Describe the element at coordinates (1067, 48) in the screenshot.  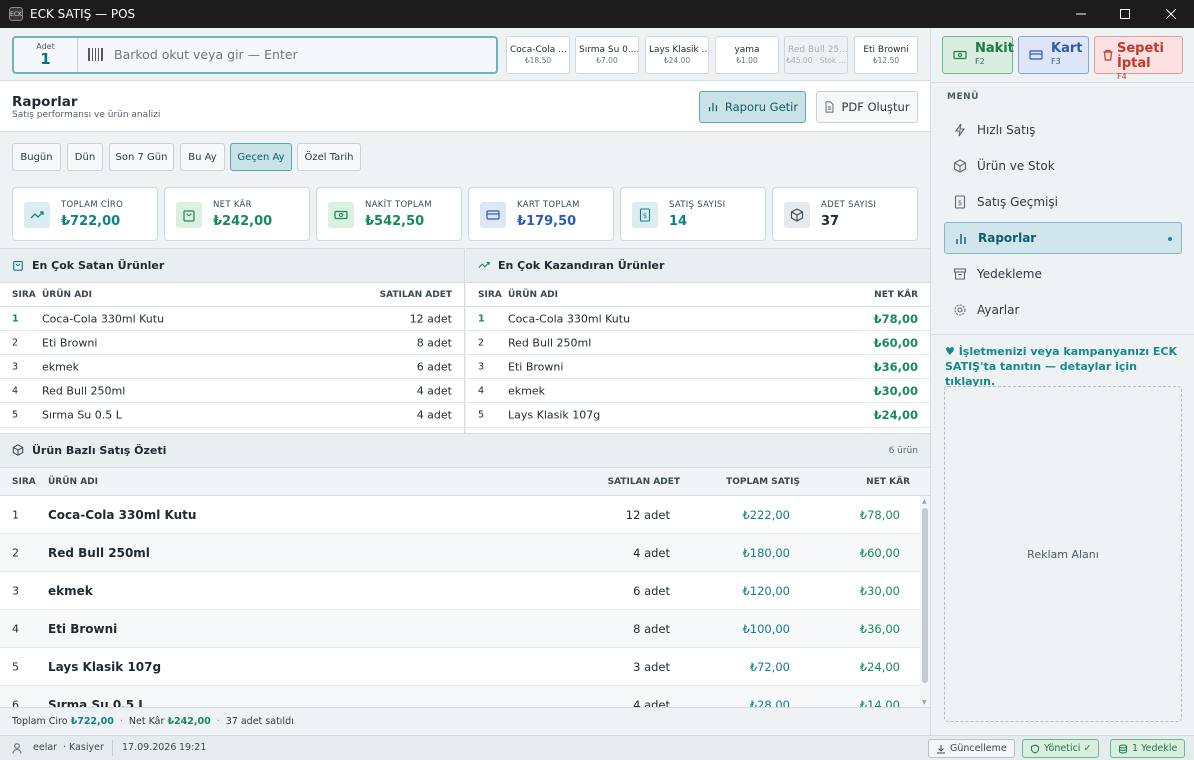
I see `card-label: Kart` at that location.